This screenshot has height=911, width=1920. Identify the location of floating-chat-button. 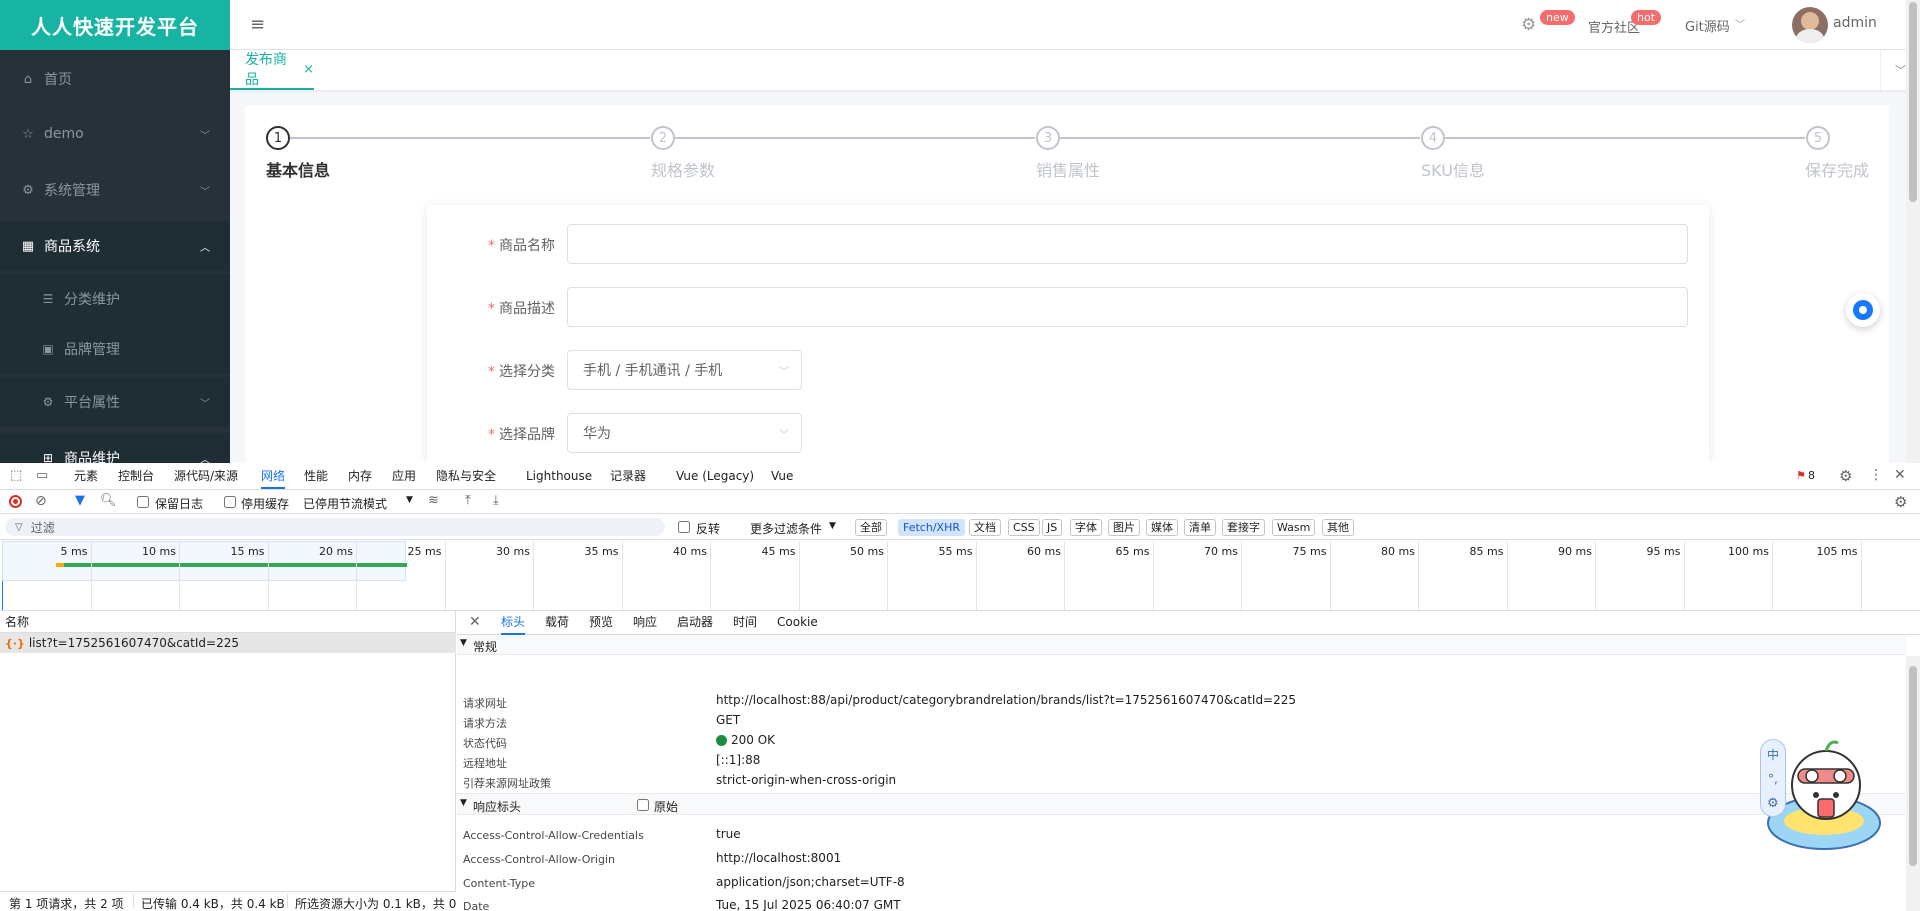
(1863, 310).